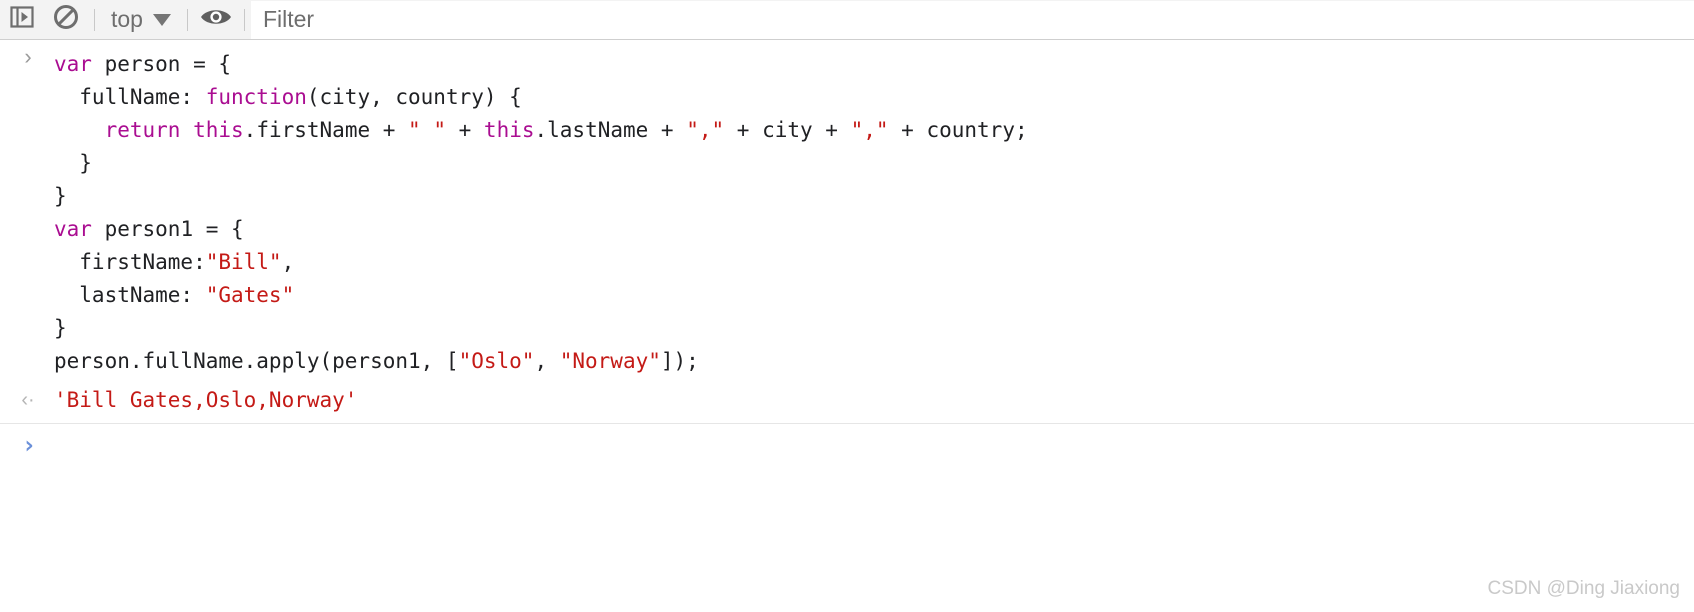  What do you see at coordinates (250, 295) in the screenshot?
I see `code-token: "Gates"` at bounding box center [250, 295].